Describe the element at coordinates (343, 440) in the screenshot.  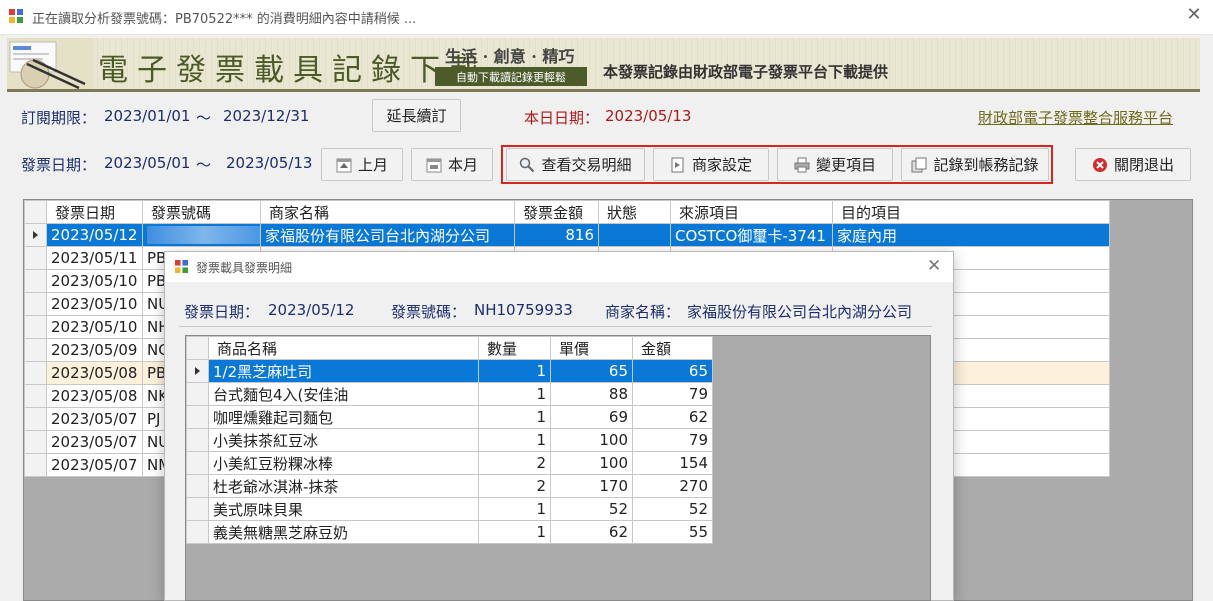
I see `cell-item-name: 小美抹茶紅豆冰` at that location.